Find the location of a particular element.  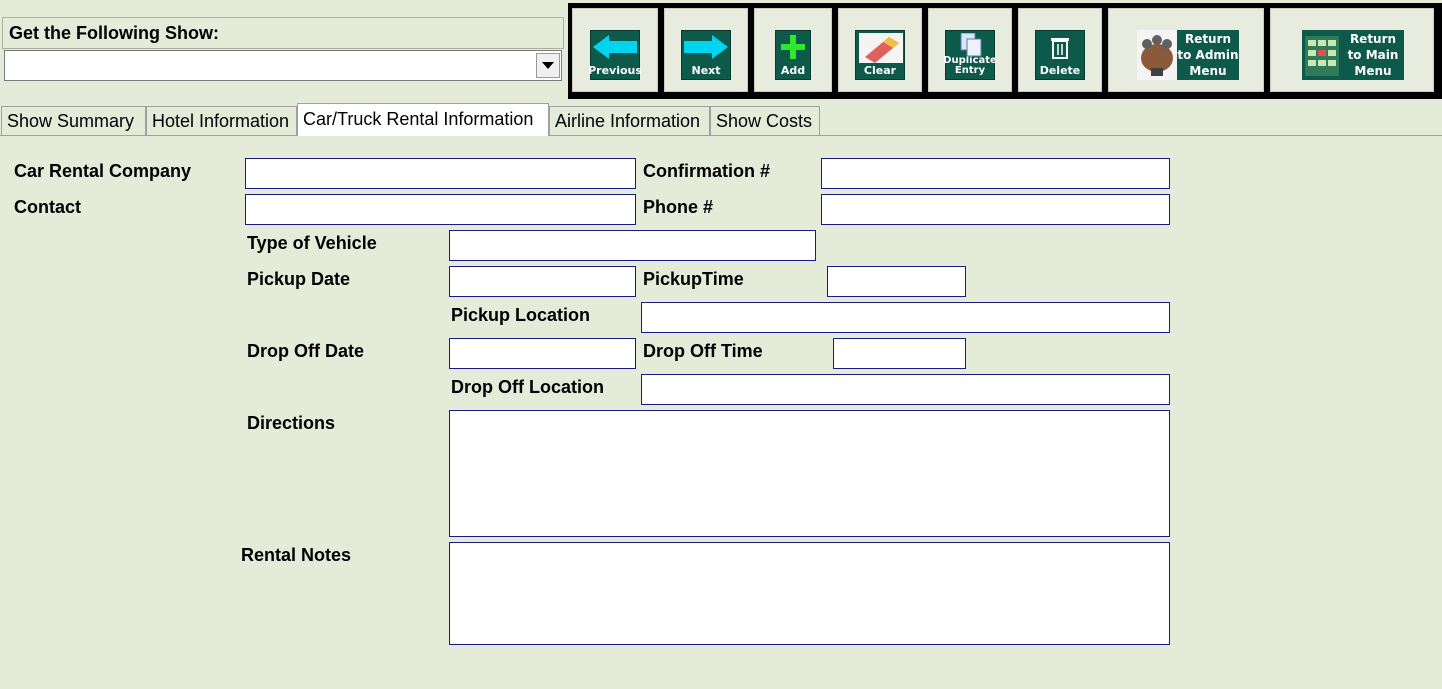

show-select-combobox is located at coordinates (283, 65).